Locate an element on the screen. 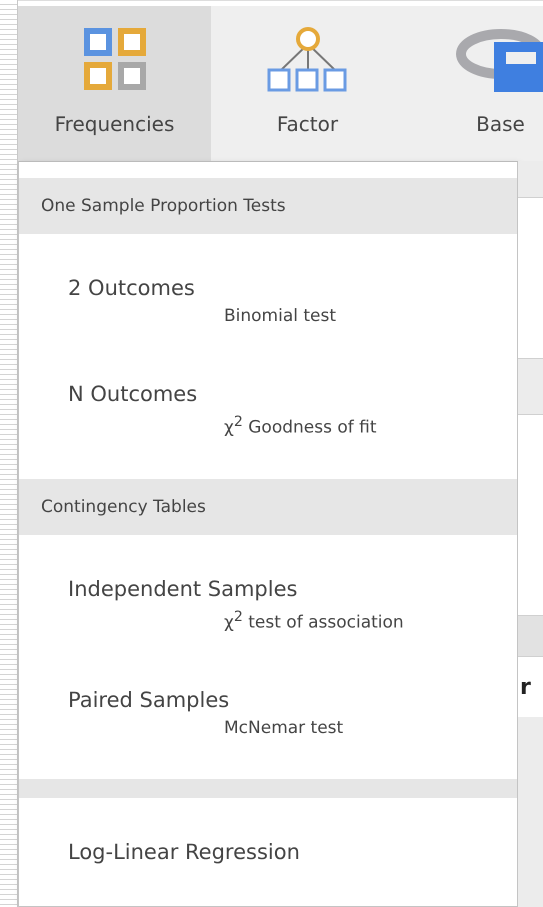  menu-item-subtitle: χ$^{2}$ test of association is located at coordinates (314, 621).